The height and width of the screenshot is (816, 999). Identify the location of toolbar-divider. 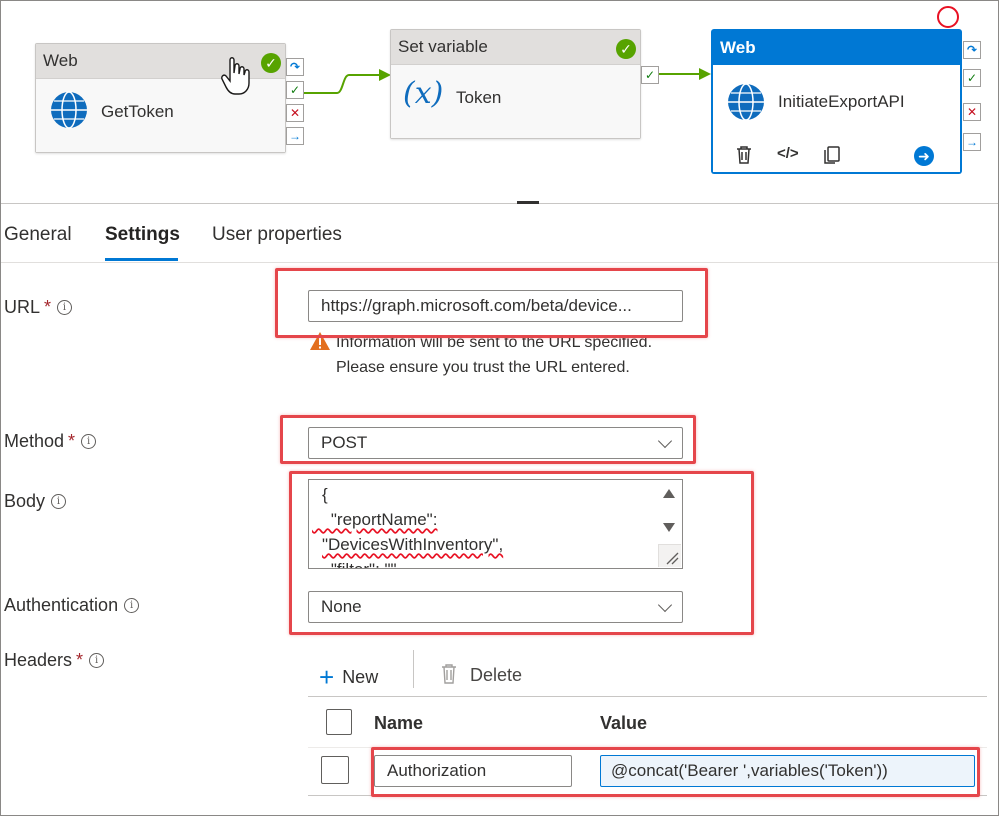
(413, 669).